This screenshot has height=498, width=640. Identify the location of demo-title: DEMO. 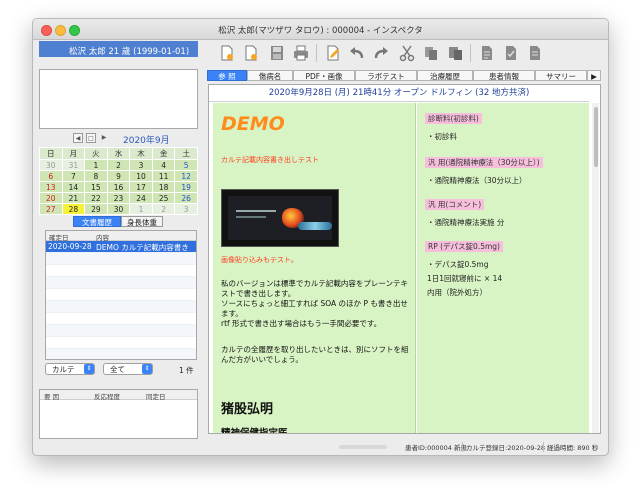
(253, 124).